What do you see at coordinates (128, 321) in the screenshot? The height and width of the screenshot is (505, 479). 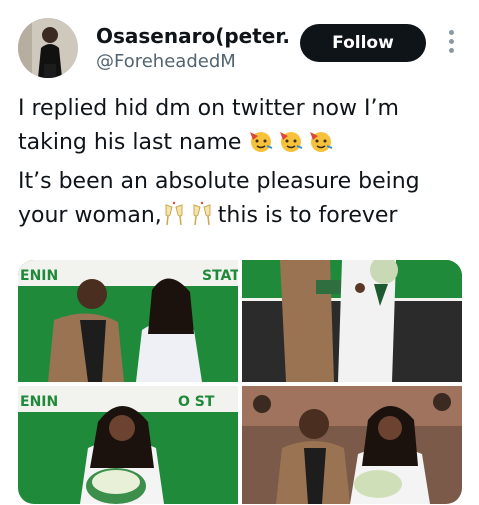 I see `couple-standing-photo: ENIN STAT` at bounding box center [128, 321].